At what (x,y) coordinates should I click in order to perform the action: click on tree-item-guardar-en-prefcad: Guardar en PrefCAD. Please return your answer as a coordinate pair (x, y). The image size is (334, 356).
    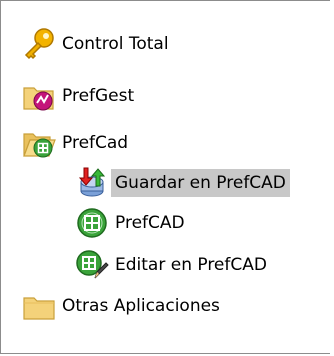
    Looking at the image, I should click on (181, 183).